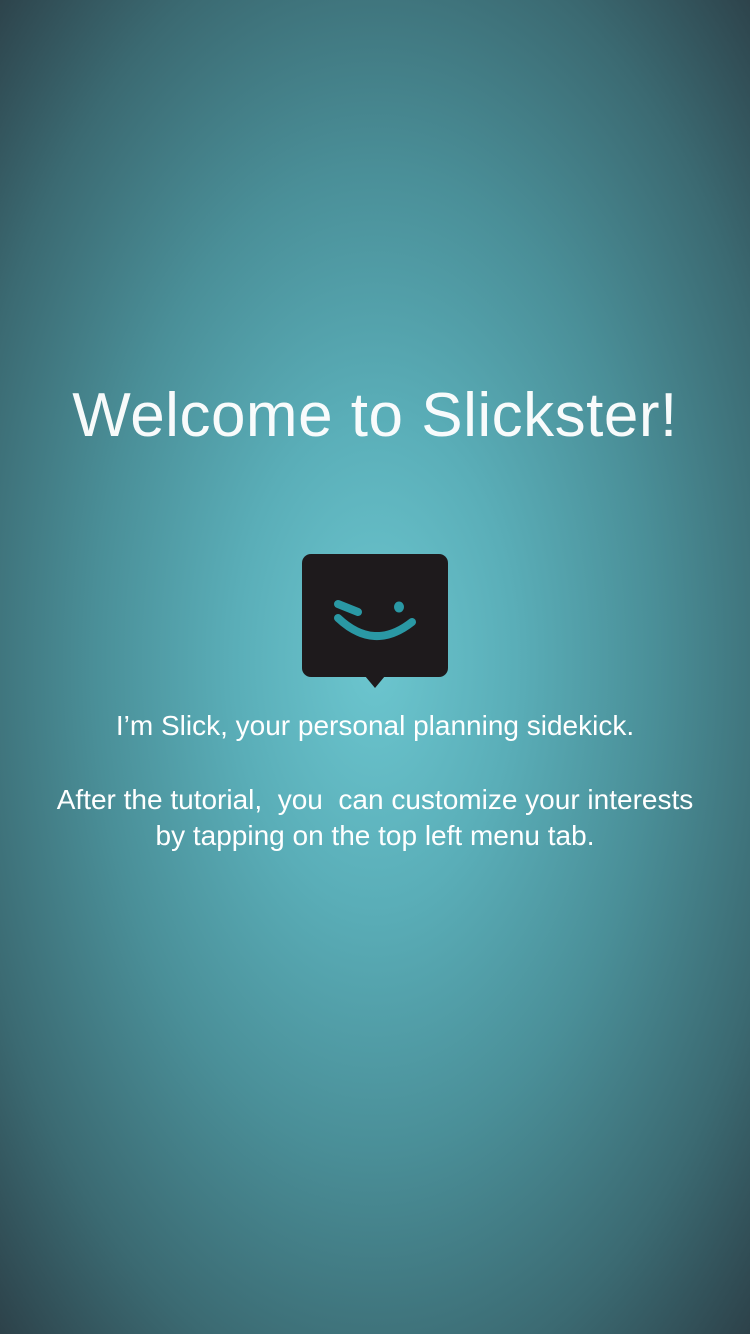  I want to click on winking-chat-bubble-icon, so click(375, 622).